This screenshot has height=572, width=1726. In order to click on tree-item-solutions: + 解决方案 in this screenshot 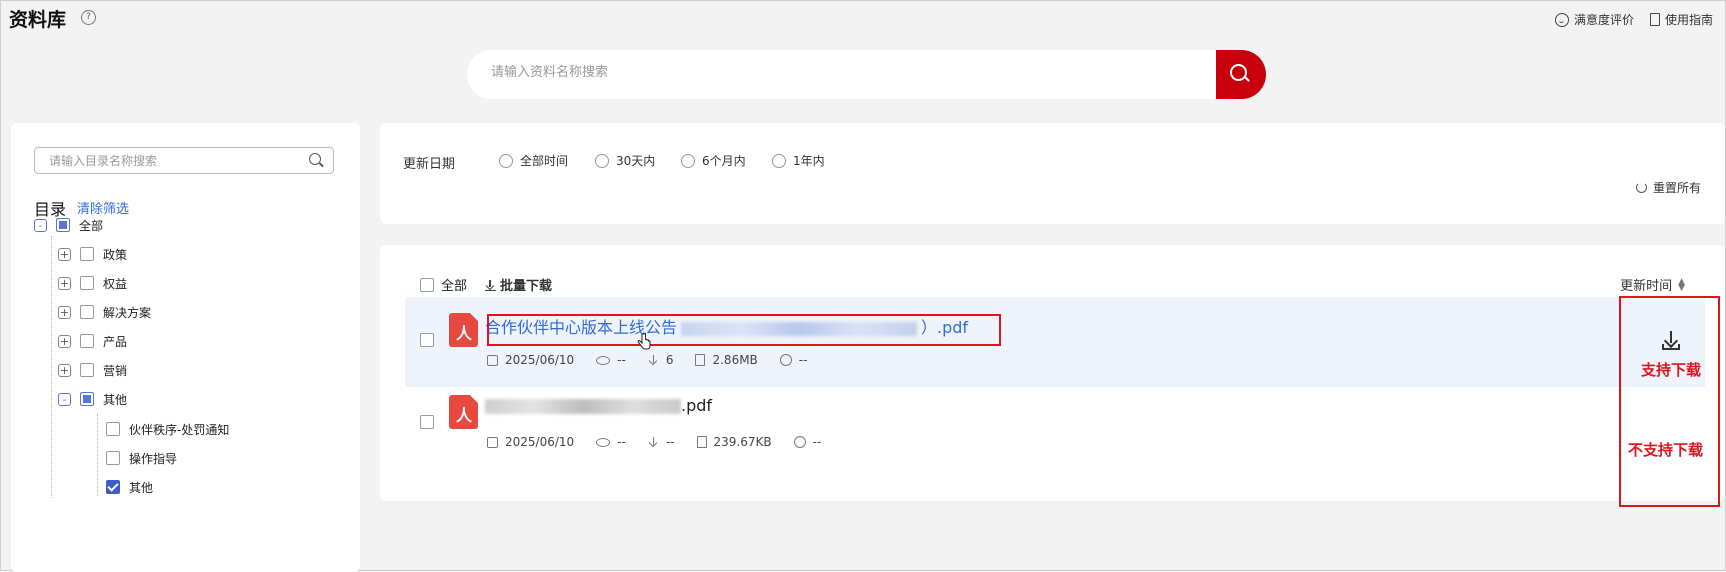, I will do `click(104, 312)`.